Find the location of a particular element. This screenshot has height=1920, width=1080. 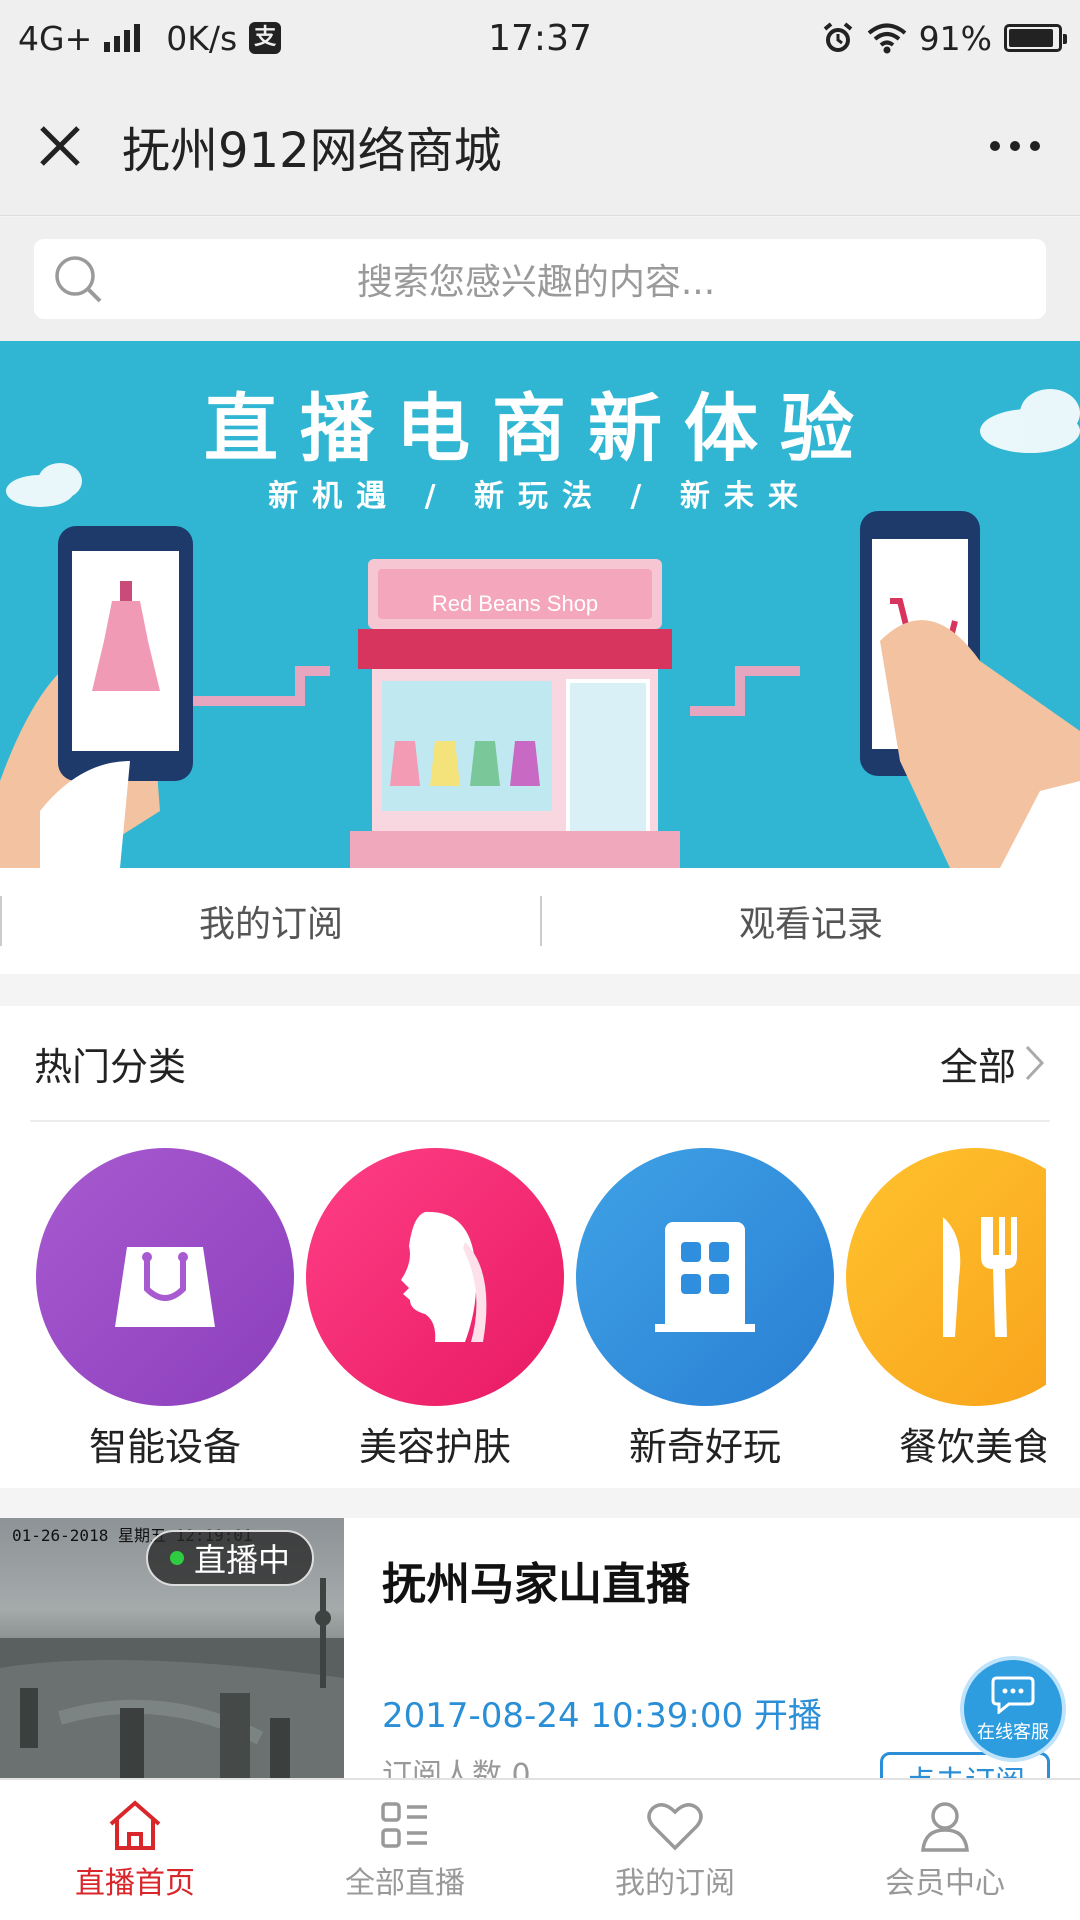

tab-member-center: 会员中心 is located at coordinates (945, 1850).